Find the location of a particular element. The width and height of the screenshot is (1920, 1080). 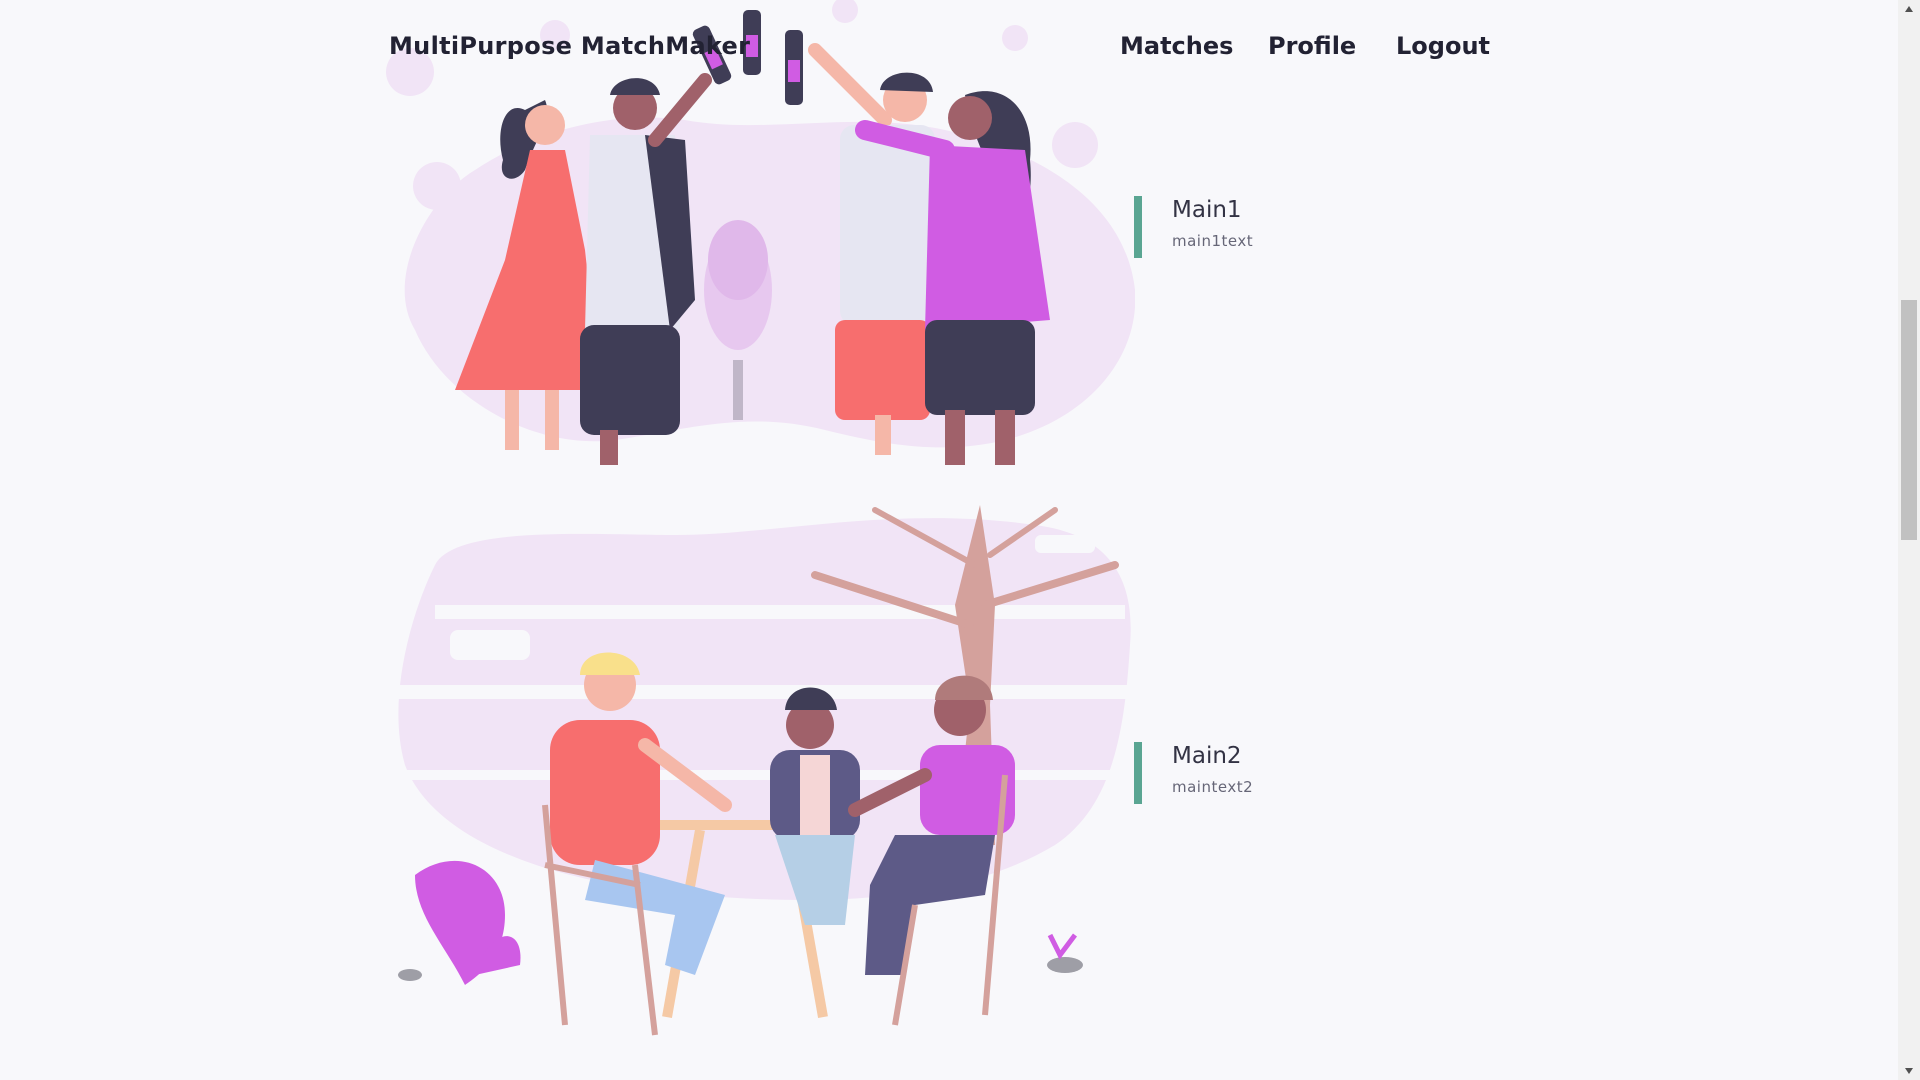

scrollbar-thumb is located at coordinates (1909, 420).